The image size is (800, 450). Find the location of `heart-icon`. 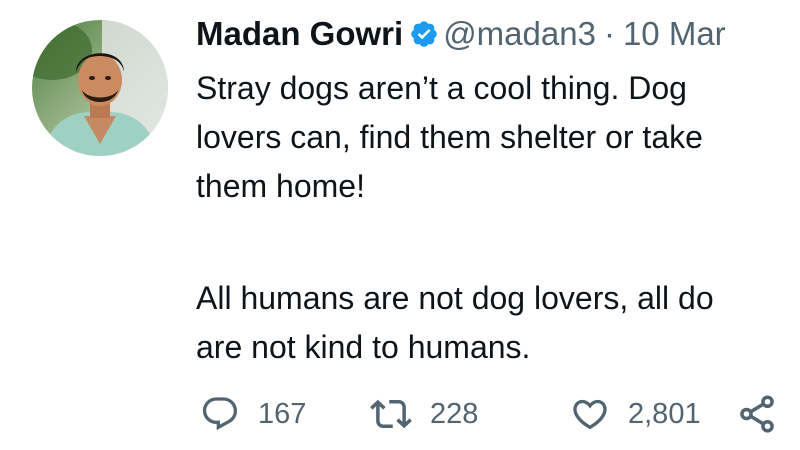

heart-icon is located at coordinates (590, 414).